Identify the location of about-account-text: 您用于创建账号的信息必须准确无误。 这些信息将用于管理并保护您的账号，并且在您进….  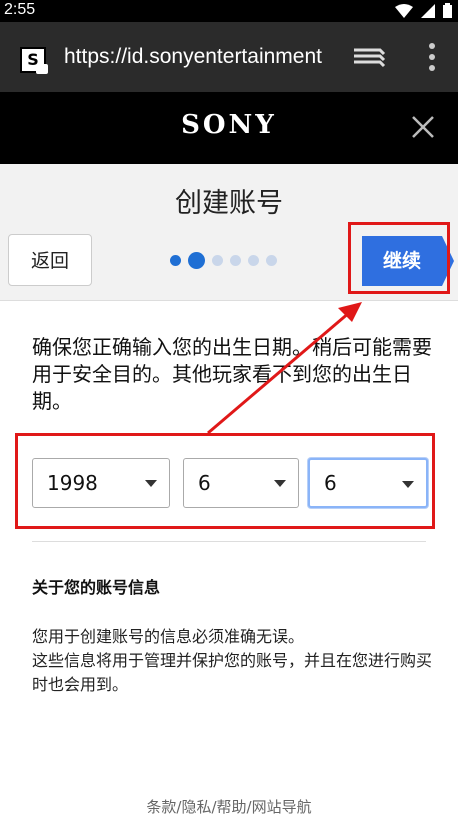
(232, 661).